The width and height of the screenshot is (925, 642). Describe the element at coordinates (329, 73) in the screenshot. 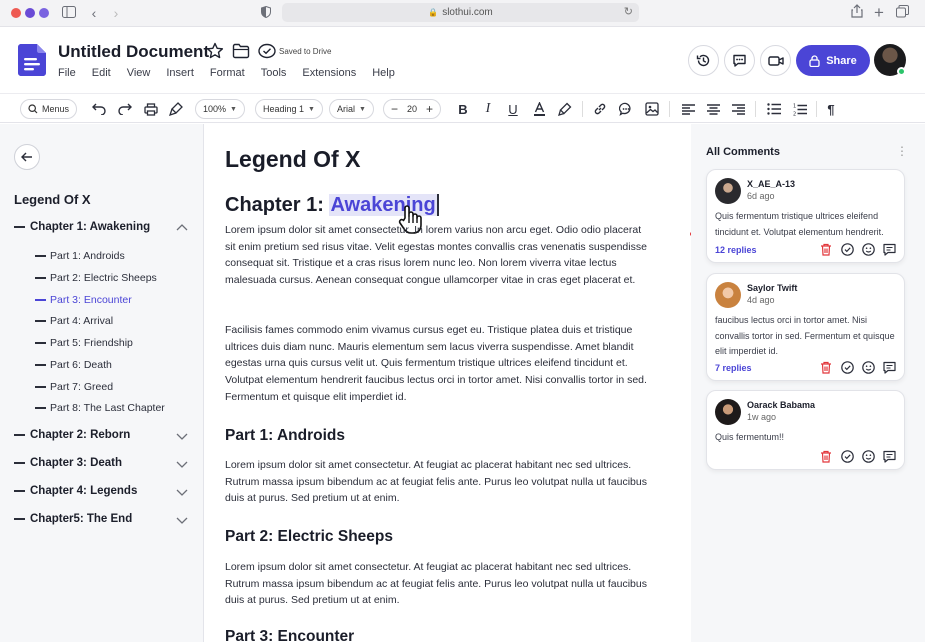

I see `menu-extensions: Extensions` at that location.